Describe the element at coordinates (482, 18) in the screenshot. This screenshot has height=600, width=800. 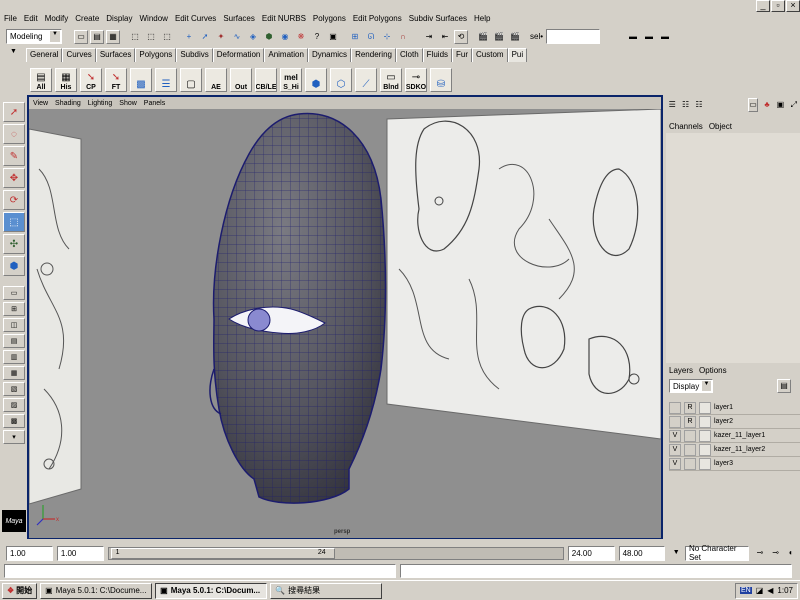
I see `menu-item: Help` at that location.